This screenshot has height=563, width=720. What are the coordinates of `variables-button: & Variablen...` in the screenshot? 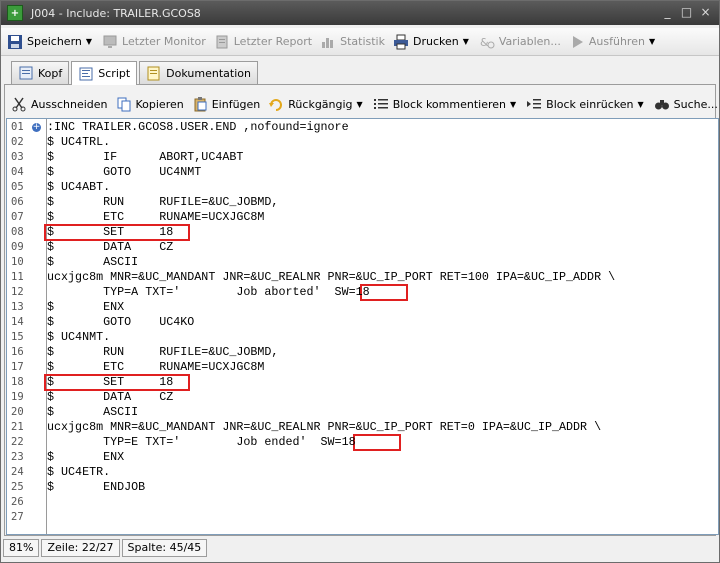 It's located at (520, 42).